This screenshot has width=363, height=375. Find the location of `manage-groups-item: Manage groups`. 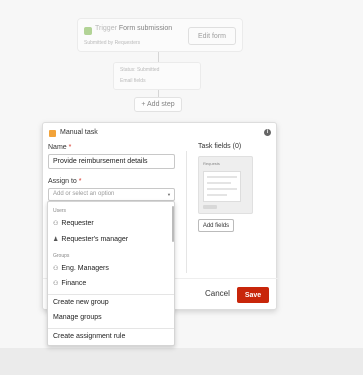

manage-groups-item: Manage groups is located at coordinates (77, 317).